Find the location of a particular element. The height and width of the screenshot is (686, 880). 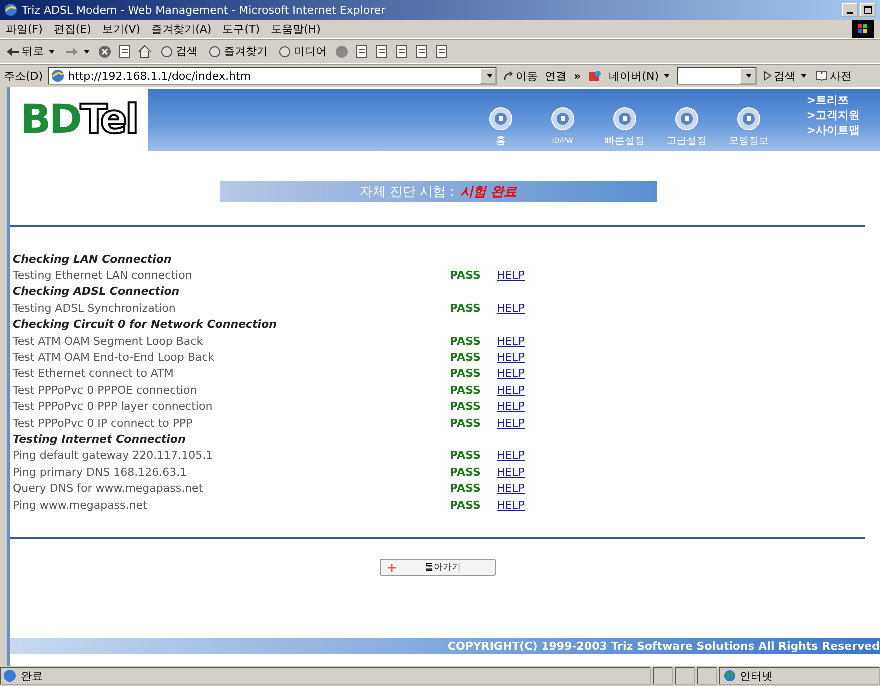

maximize-button is located at coordinates (868, 10).